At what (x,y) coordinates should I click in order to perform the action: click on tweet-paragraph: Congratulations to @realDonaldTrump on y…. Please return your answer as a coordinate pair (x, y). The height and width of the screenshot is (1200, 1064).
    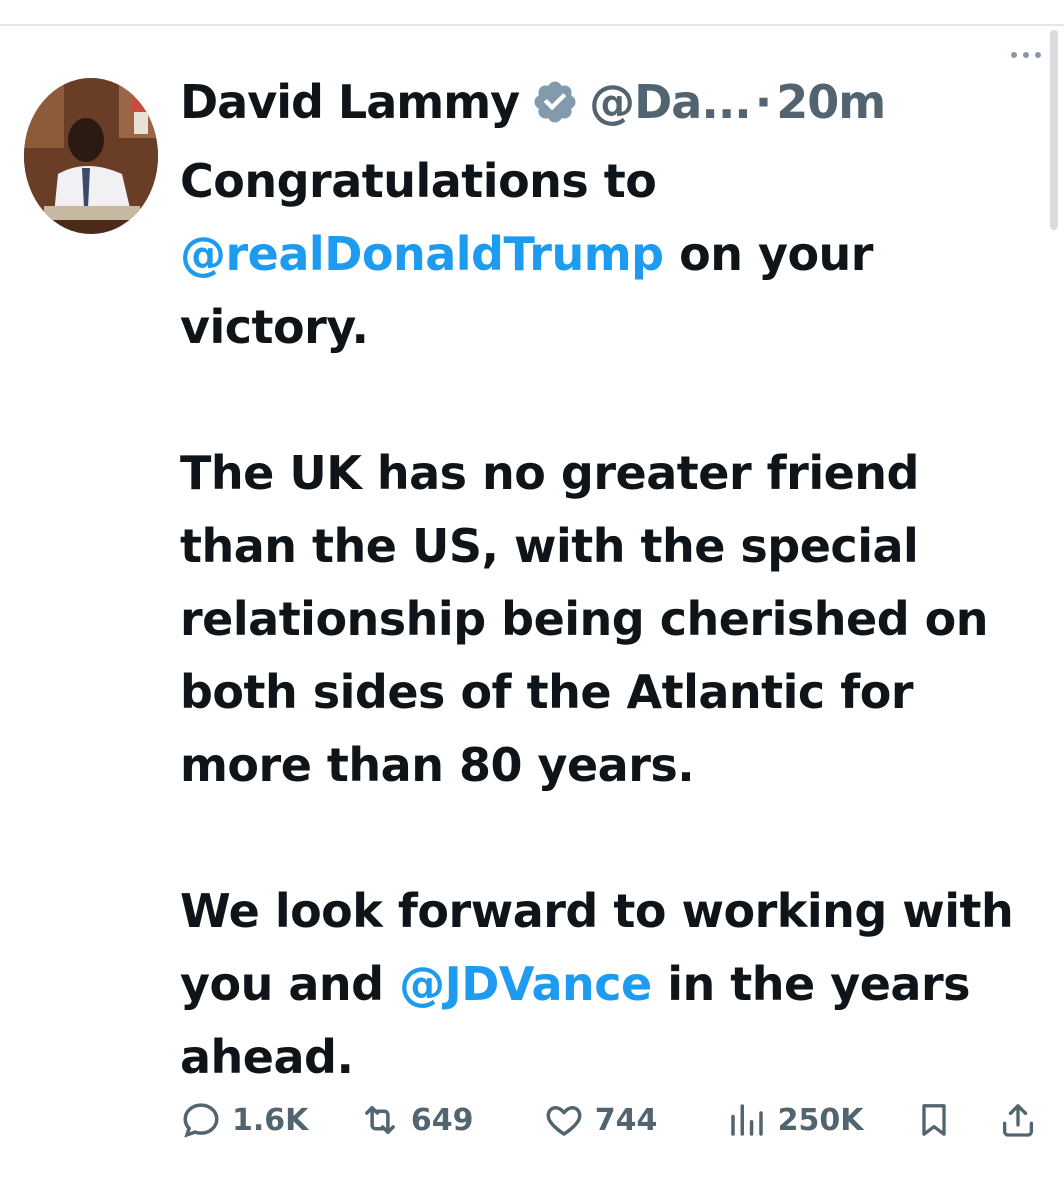
    Looking at the image, I should click on (615, 254).